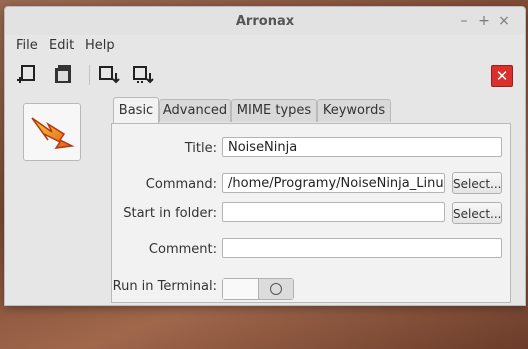 This screenshot has width=528, height=349. Describe the element at coordinates (484, 21) in the screenshot. I see `maximize-icon: +` at that location.